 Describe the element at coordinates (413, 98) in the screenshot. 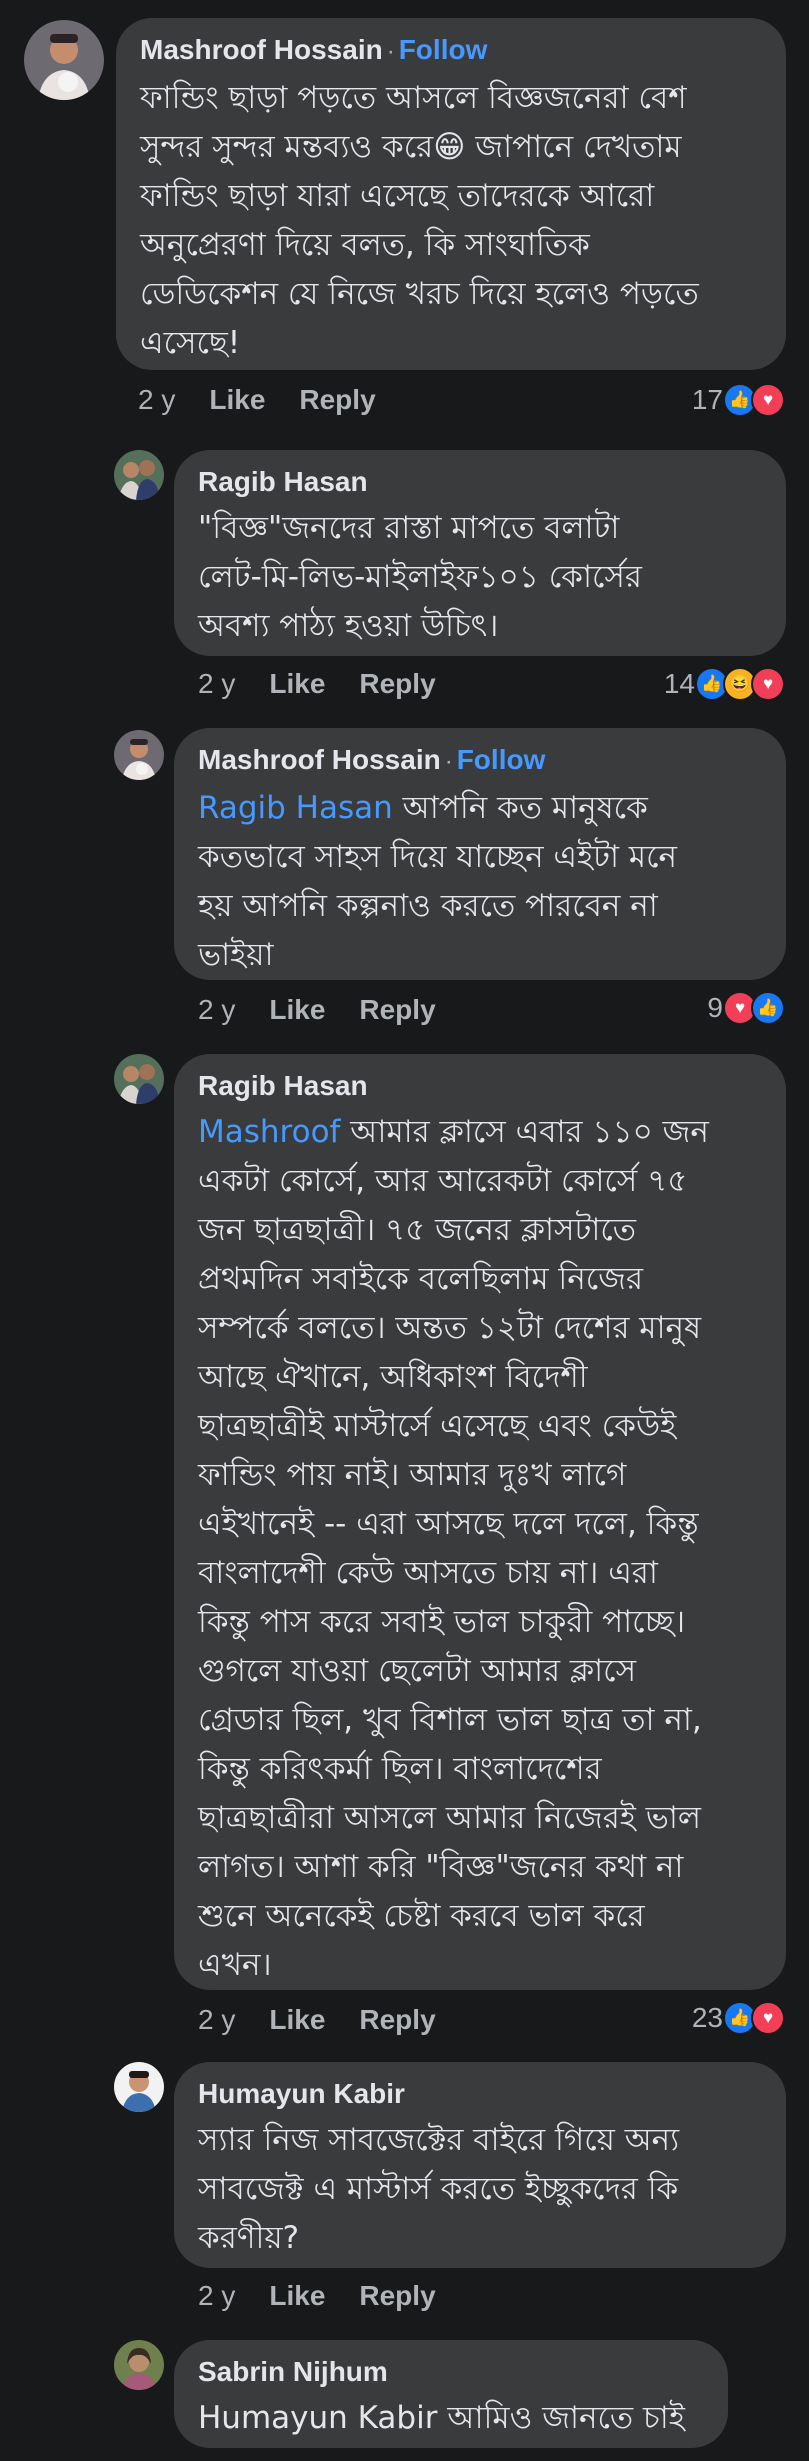

I see `comment-text-line: ফান্ডিং ছাড়া পড়তে আসলে বিজ্ঞজনেরা বেশ` at that location.